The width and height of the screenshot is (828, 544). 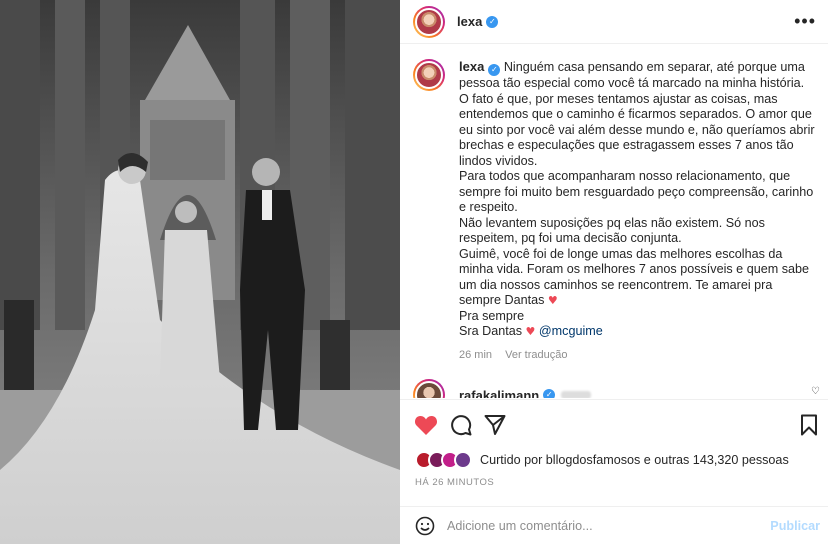 I want to click on comment-username: rafakalimann, so click(x=499, y=393).